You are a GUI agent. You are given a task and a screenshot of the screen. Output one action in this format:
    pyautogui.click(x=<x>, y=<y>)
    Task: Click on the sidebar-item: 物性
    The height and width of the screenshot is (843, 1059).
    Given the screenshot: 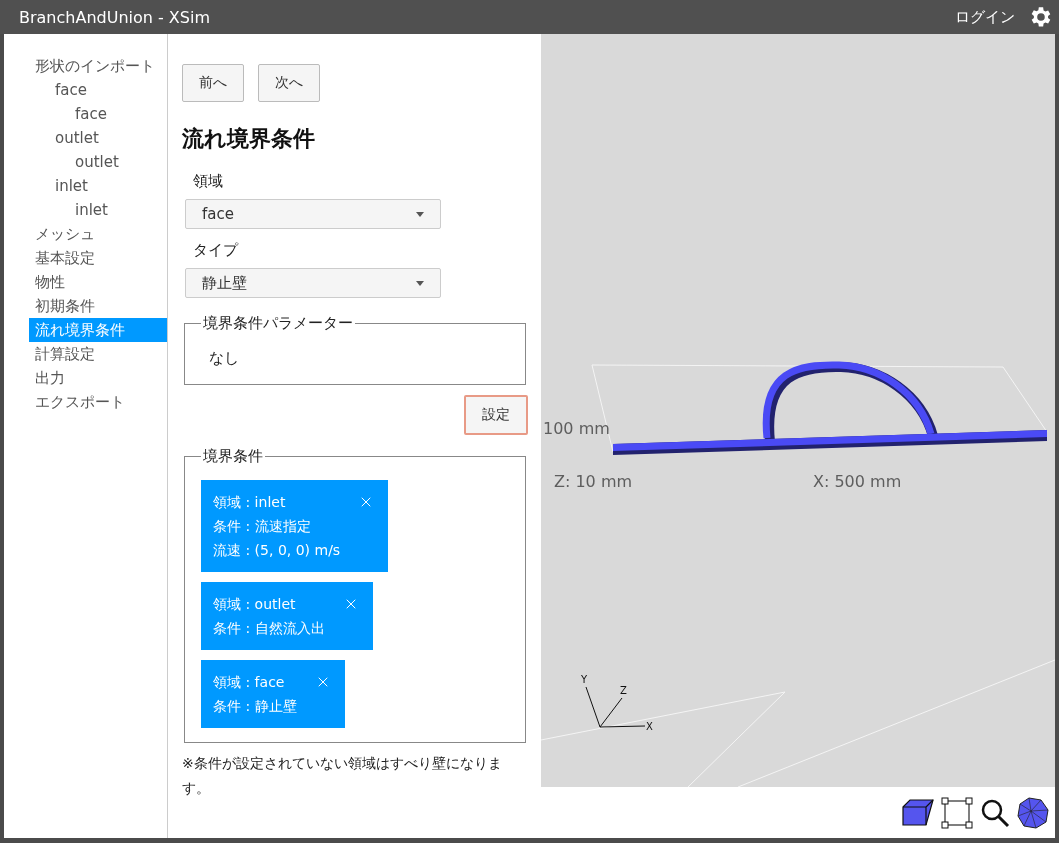 What is the action you would take?
    pyautogui.click(x=98, y=282)
    